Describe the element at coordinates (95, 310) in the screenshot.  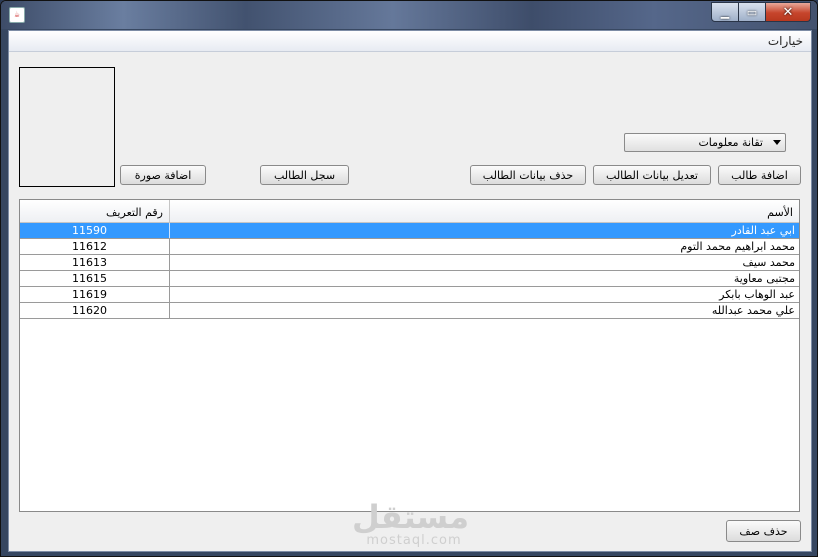
I see `cell-id: 11620` at that location.